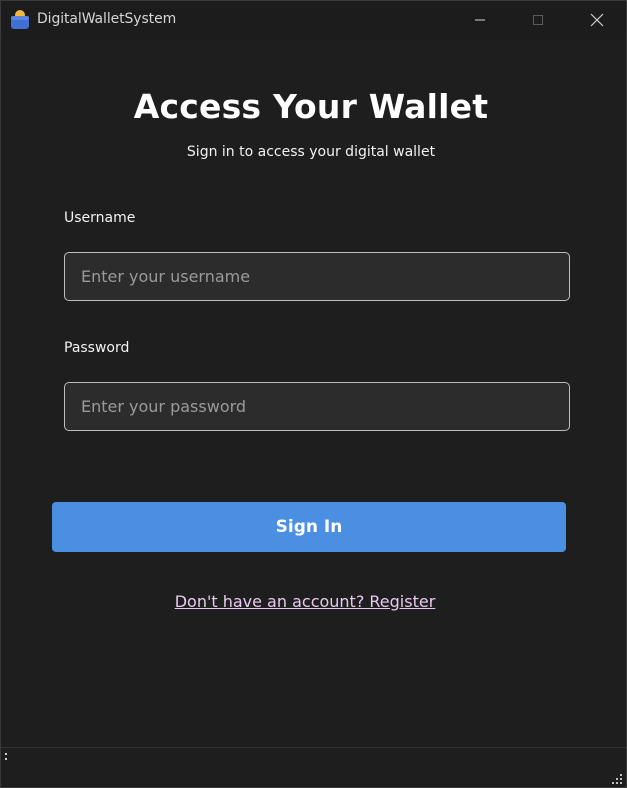 This screenshot has width=627, height=788. What do you see at coordinates (305, 601) in the screenshot?
I see `register-link: Don't have an account? Register` at bounding box center [305, 601].